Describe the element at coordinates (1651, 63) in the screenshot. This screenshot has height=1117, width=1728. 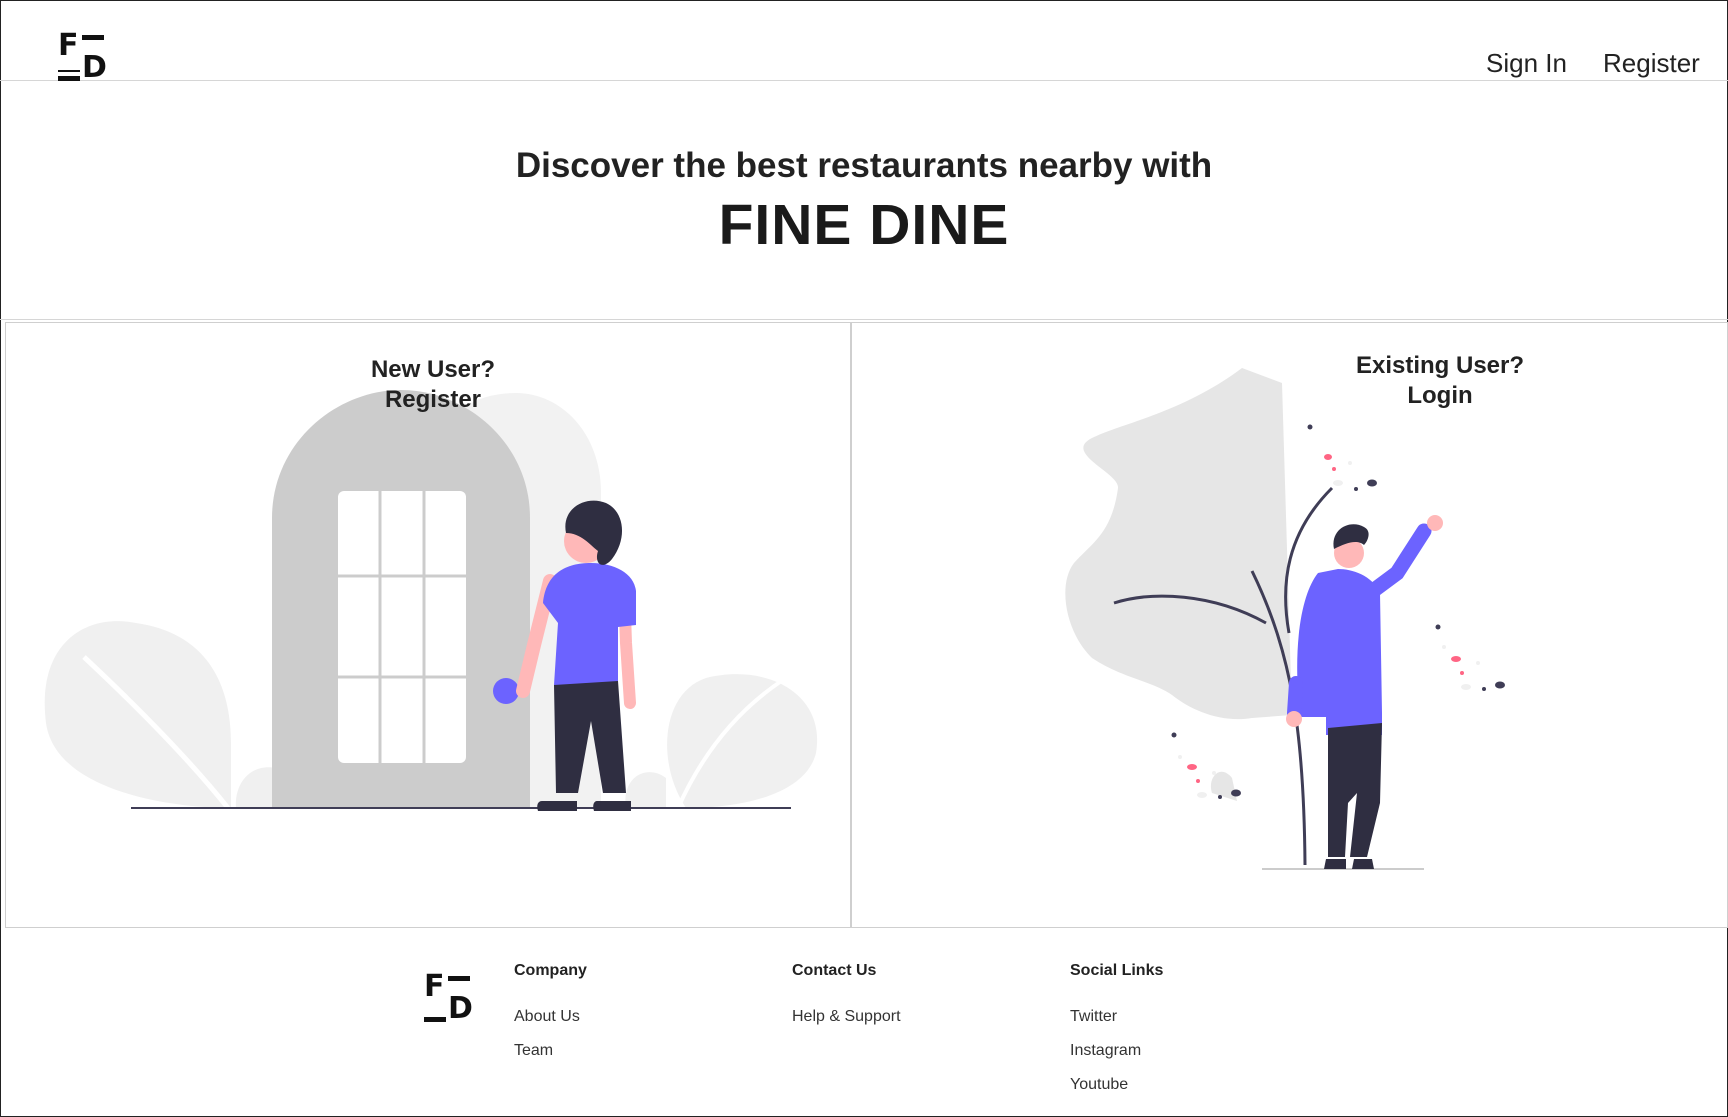
I see `nav-register-link: Register` at that location.